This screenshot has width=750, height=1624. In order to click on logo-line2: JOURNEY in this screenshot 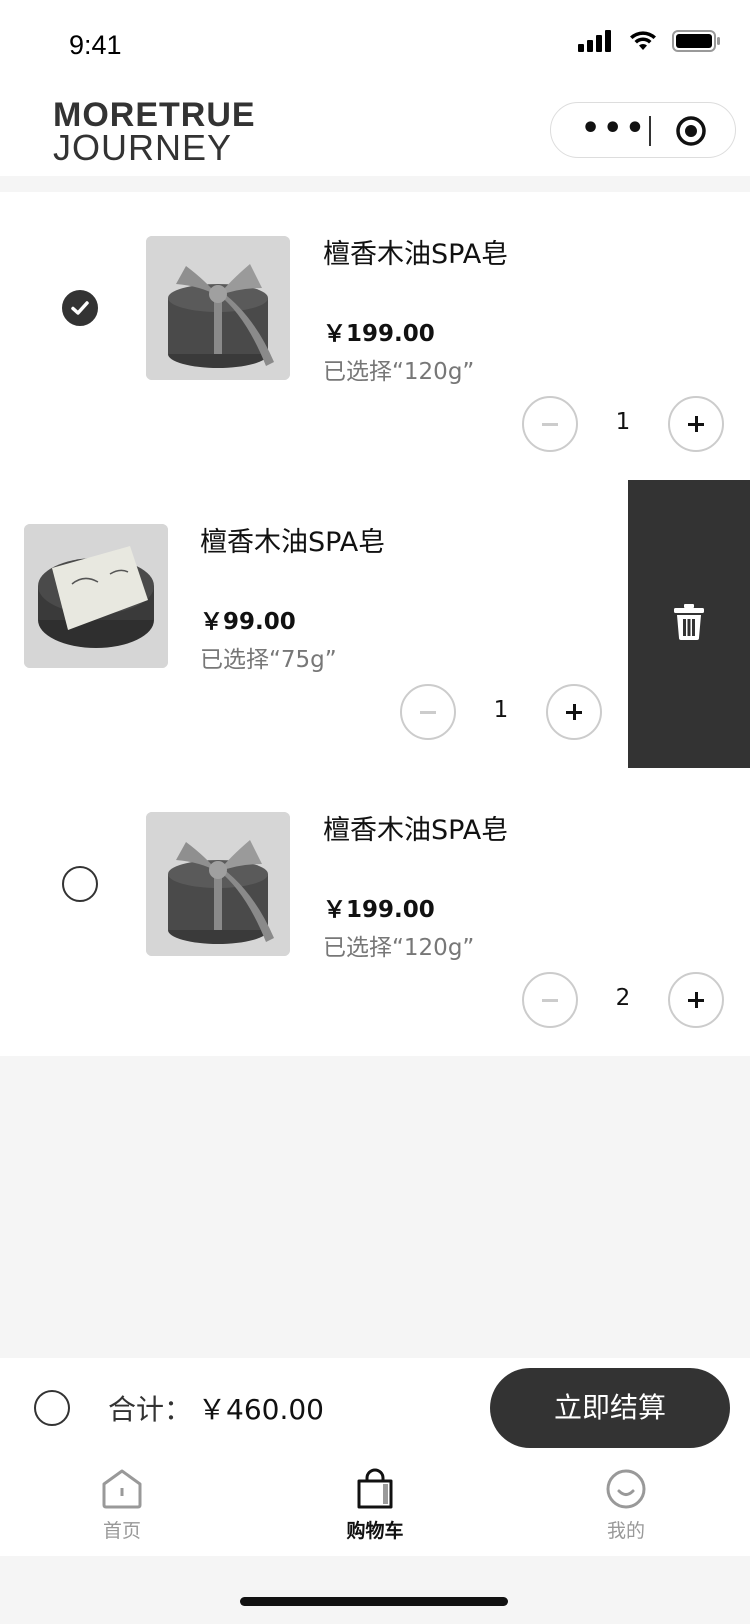, I will do `click(143, 147)`.